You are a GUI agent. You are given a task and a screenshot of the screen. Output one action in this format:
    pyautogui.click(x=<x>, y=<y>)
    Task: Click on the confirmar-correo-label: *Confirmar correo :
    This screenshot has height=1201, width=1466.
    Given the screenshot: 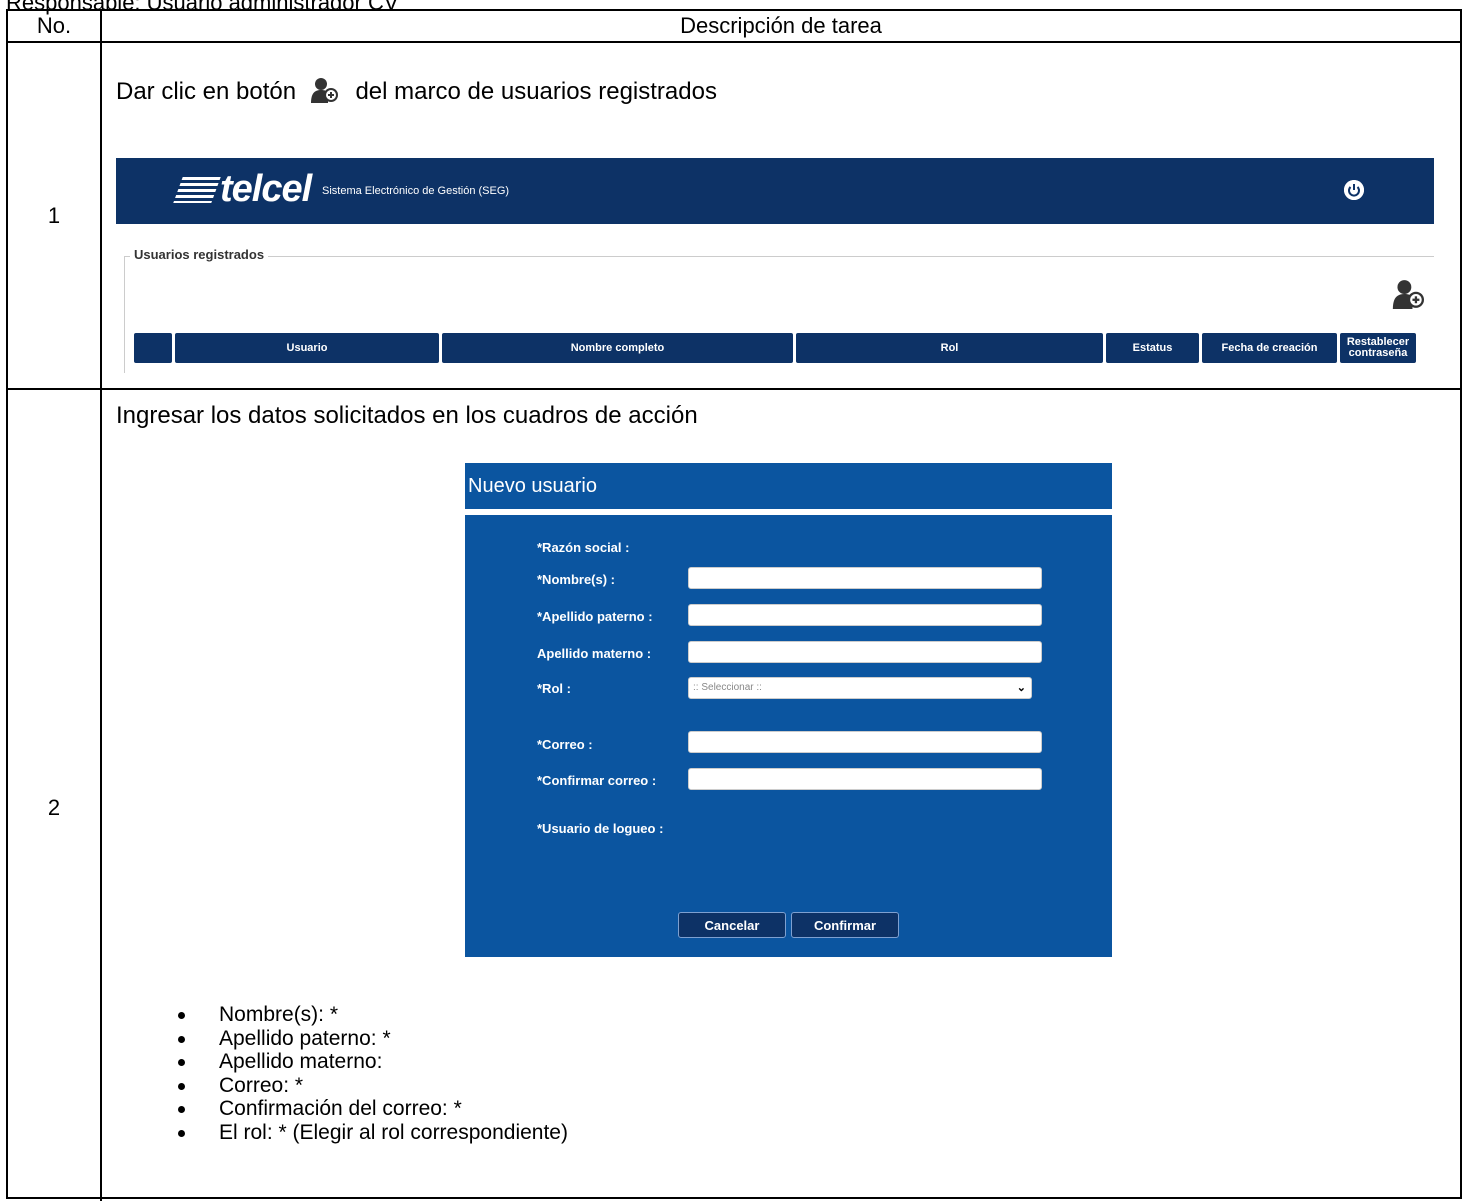 What is the action you would take?
    pyautogui.click(x=597, y=780)
    